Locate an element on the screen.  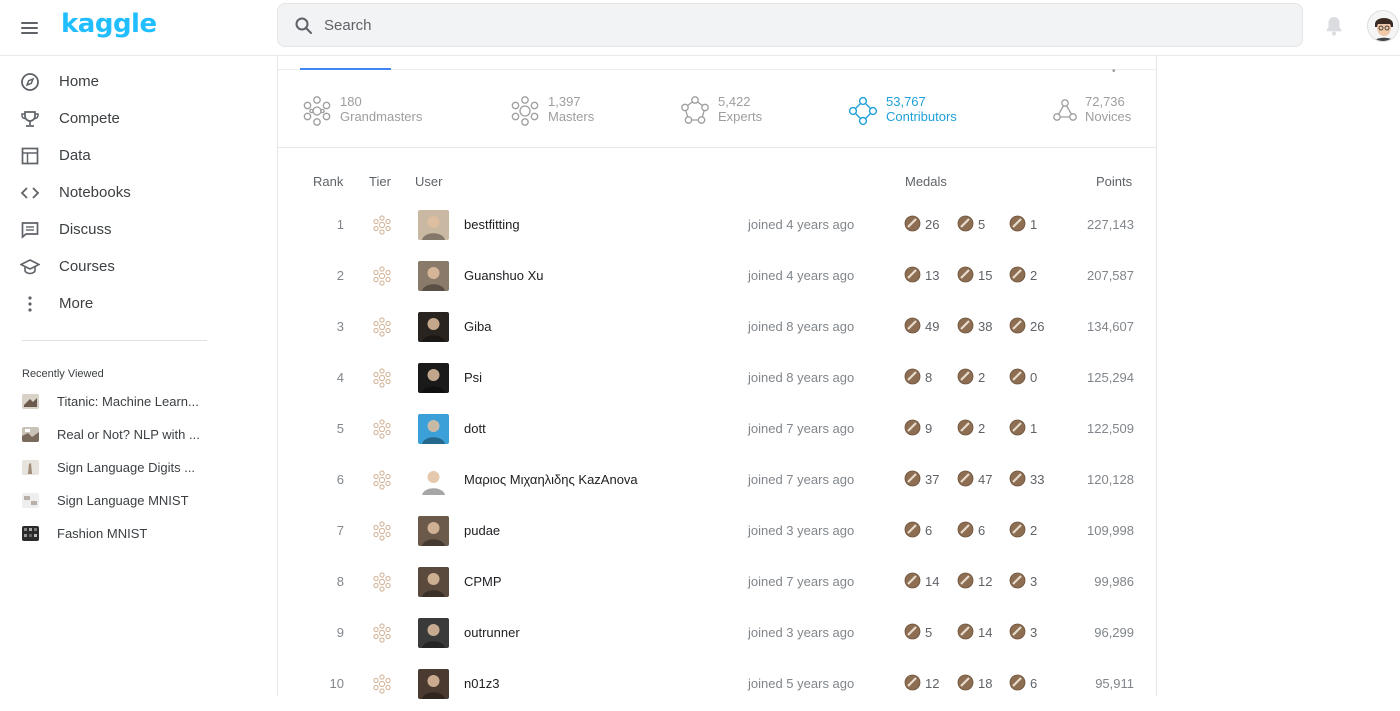
medal-count-value: 1 is located at coordinates (1034, 224).